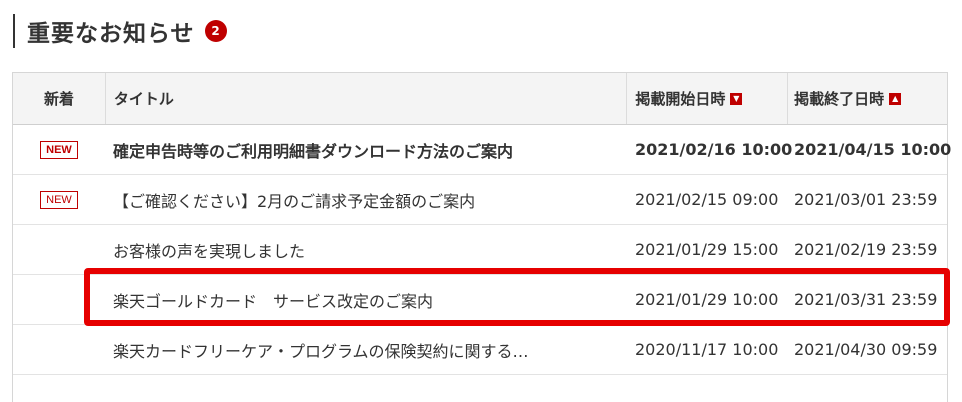  I want to click on sort-up-icon: ▲, so click(895, 98).